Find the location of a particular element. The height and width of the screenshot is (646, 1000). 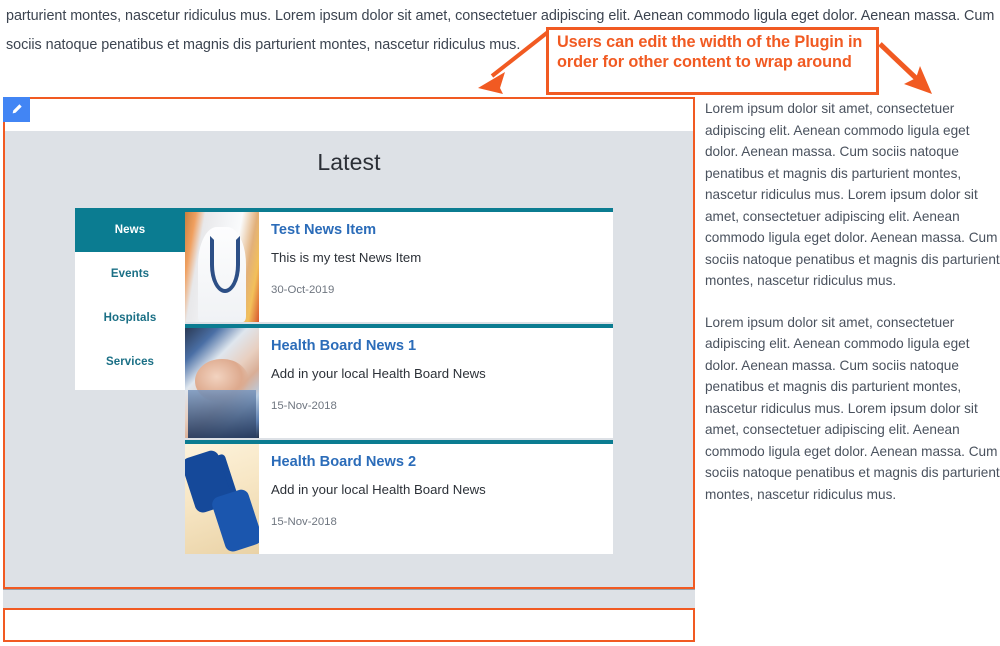

tab-events: Events is located at coordinates (130, 274).